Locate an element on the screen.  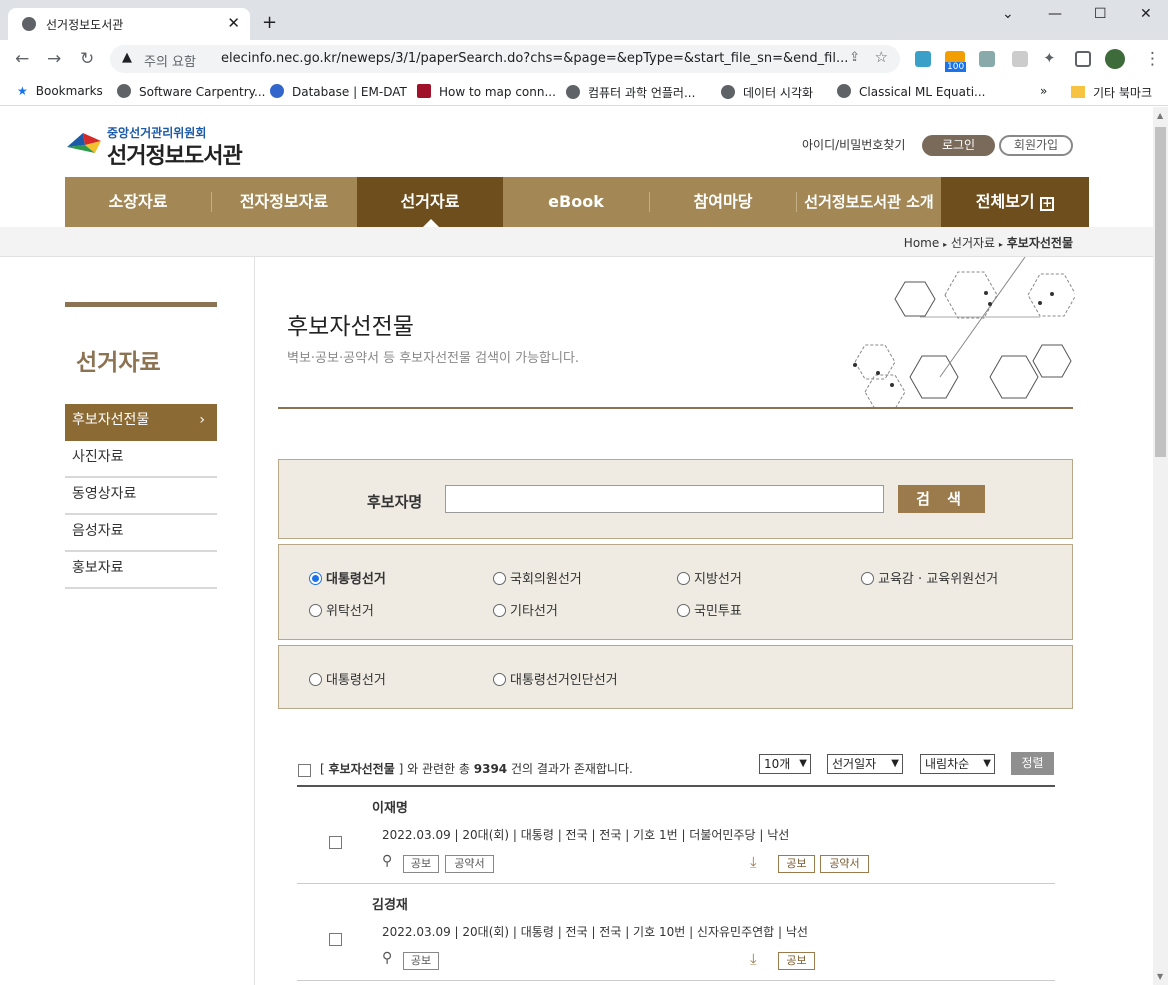
radio-sub-presidential: 대통령선거 is located at coordinates (347, 678).